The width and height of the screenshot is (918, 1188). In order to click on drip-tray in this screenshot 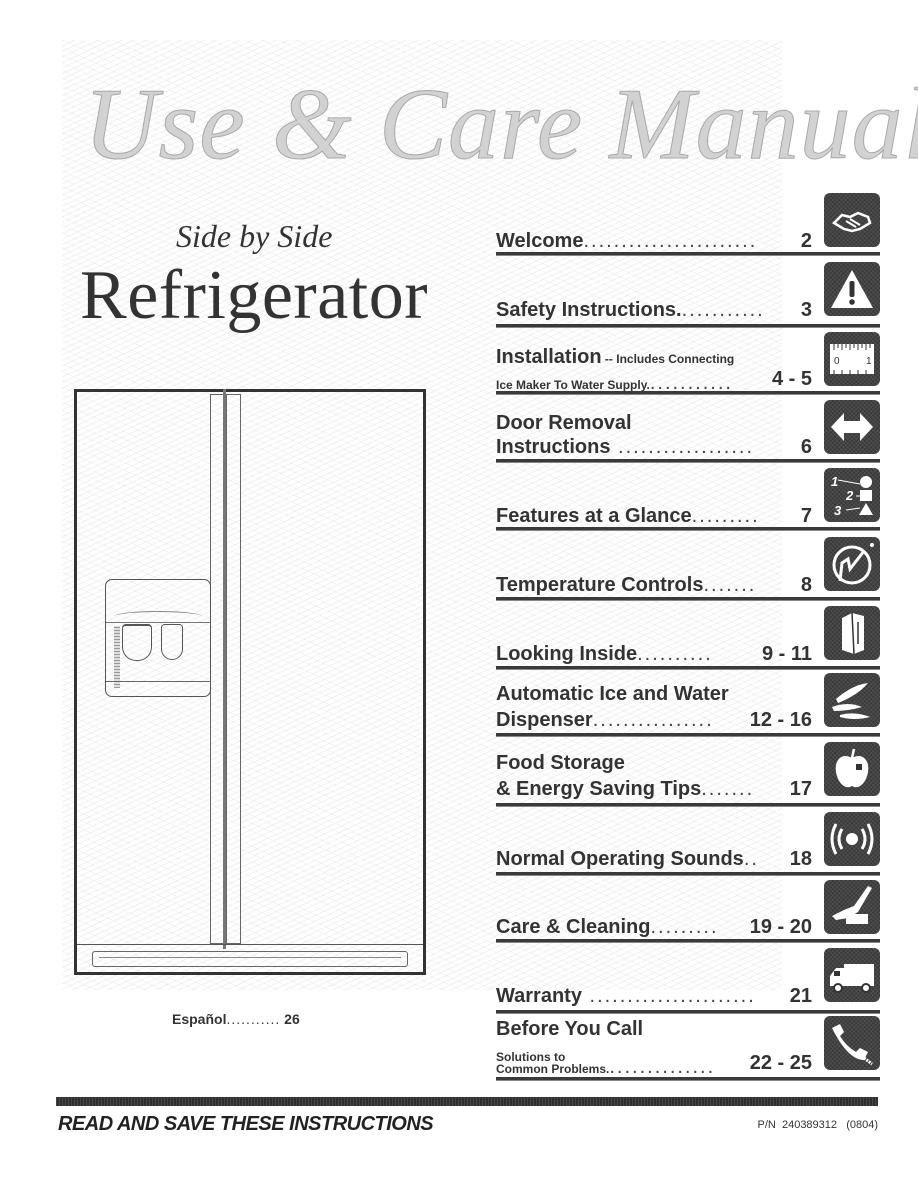, I will do `click(158, 688)`.